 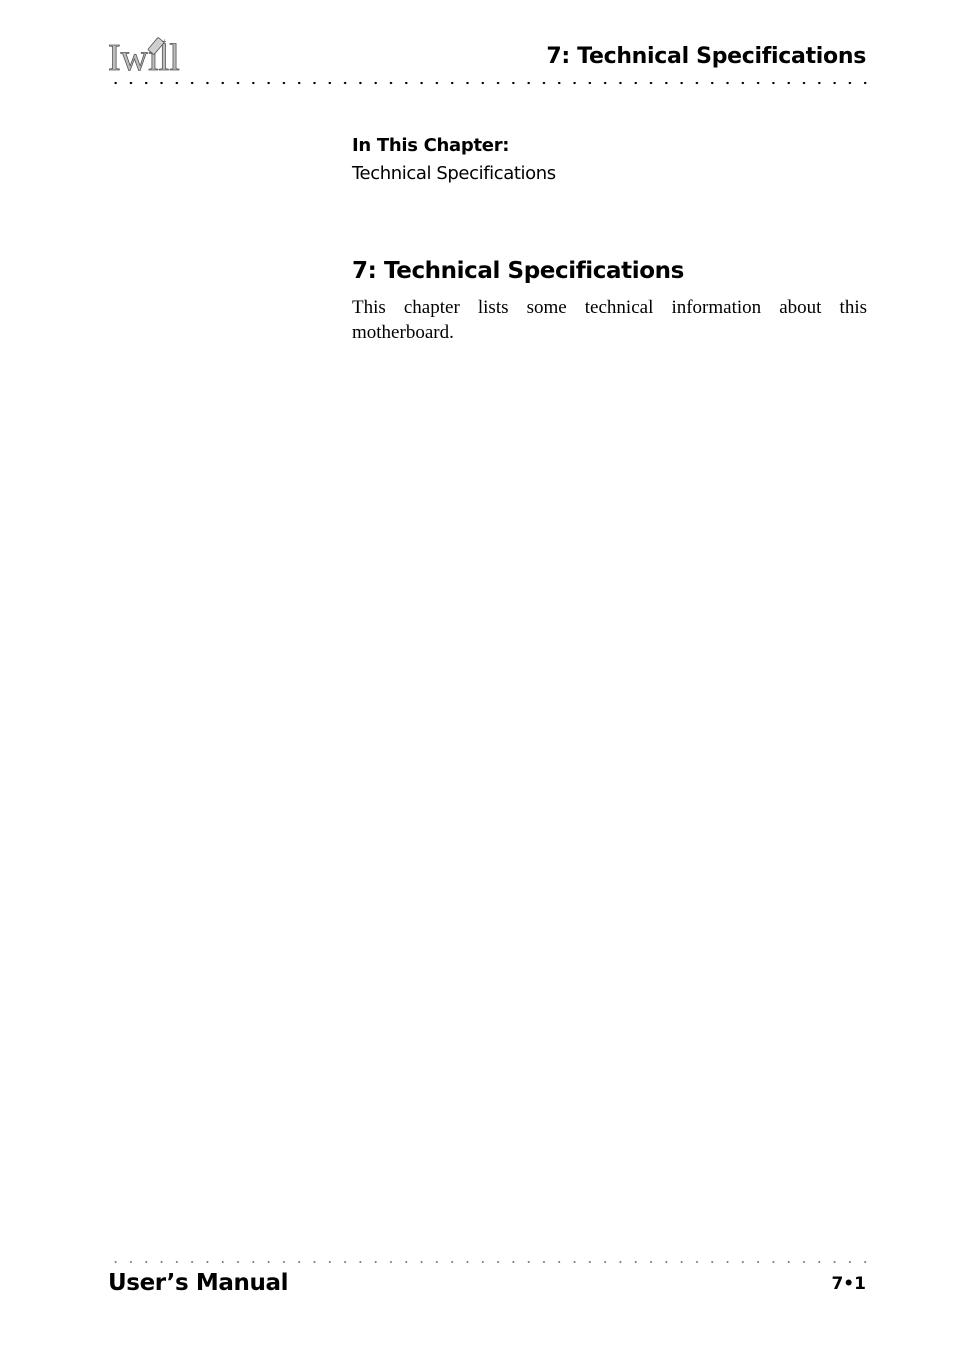 I want to click on chapter-item: Technical Specifications, so click(x=454, y=173).